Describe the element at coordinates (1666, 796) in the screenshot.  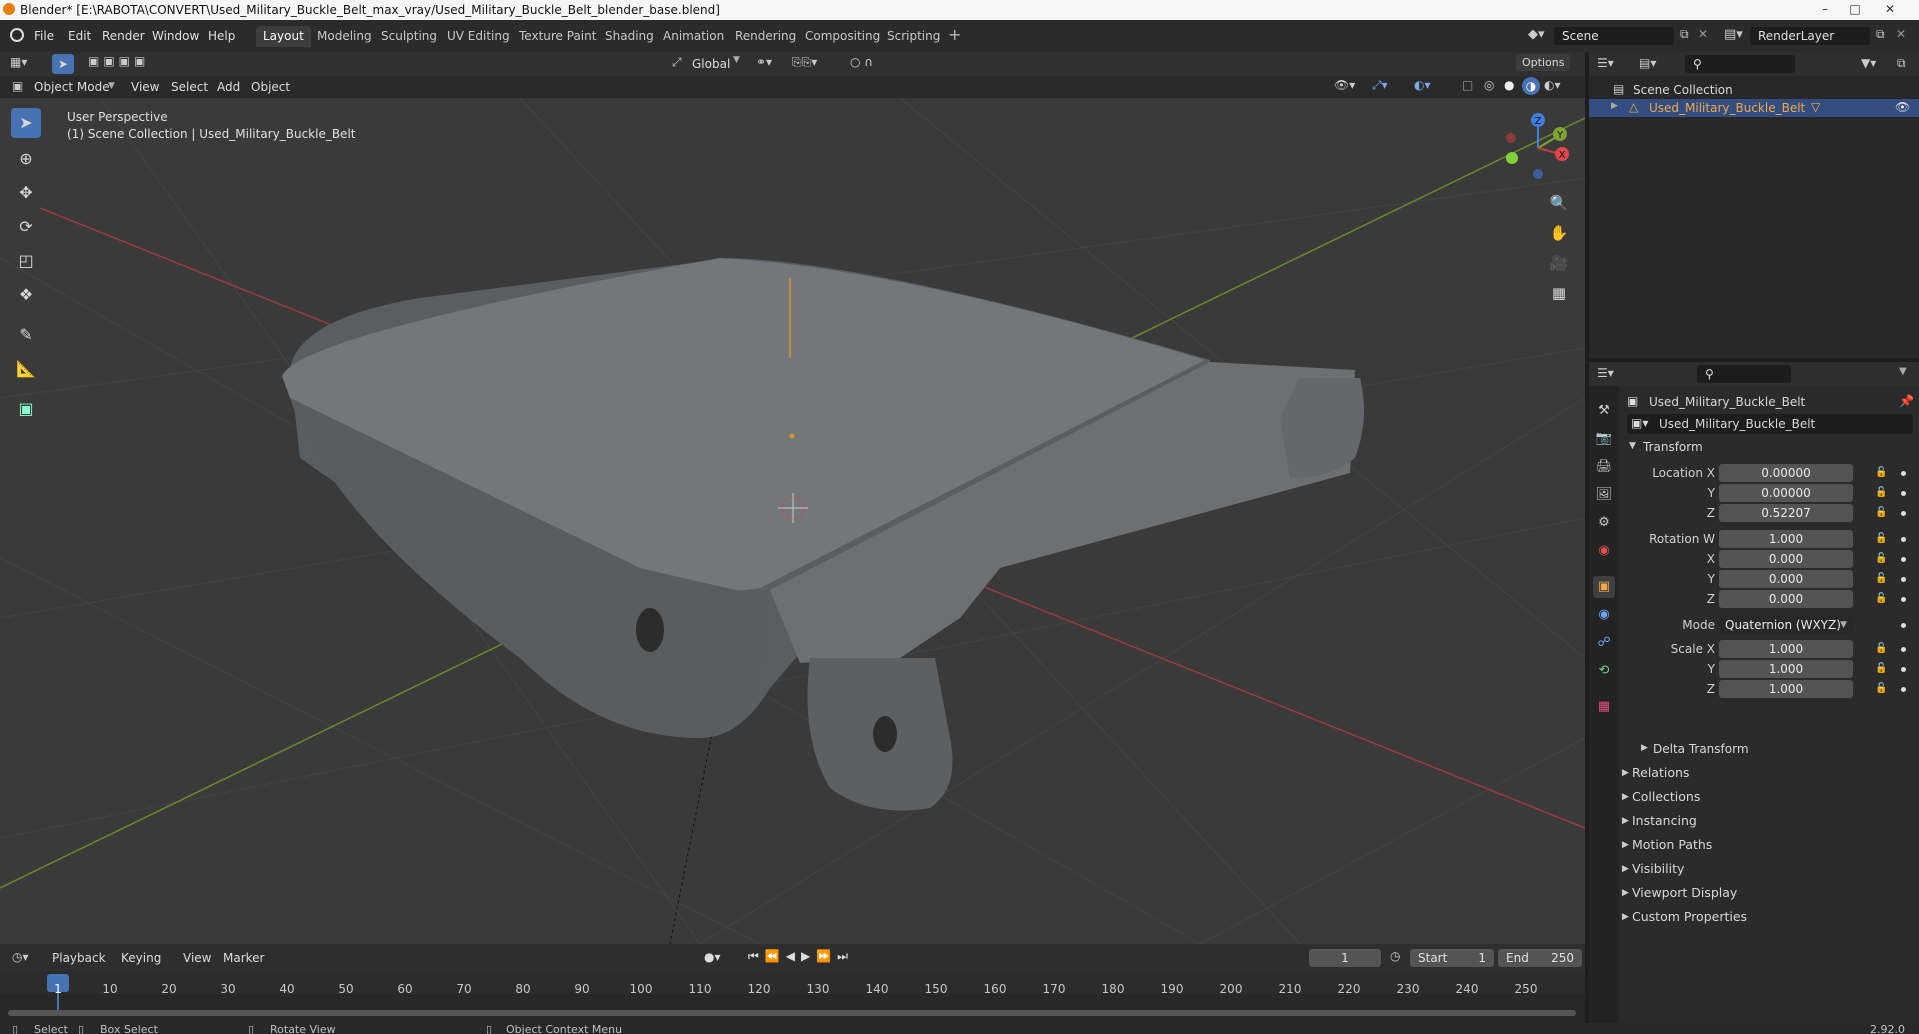
I see `collections-panel: Collections` at that location.